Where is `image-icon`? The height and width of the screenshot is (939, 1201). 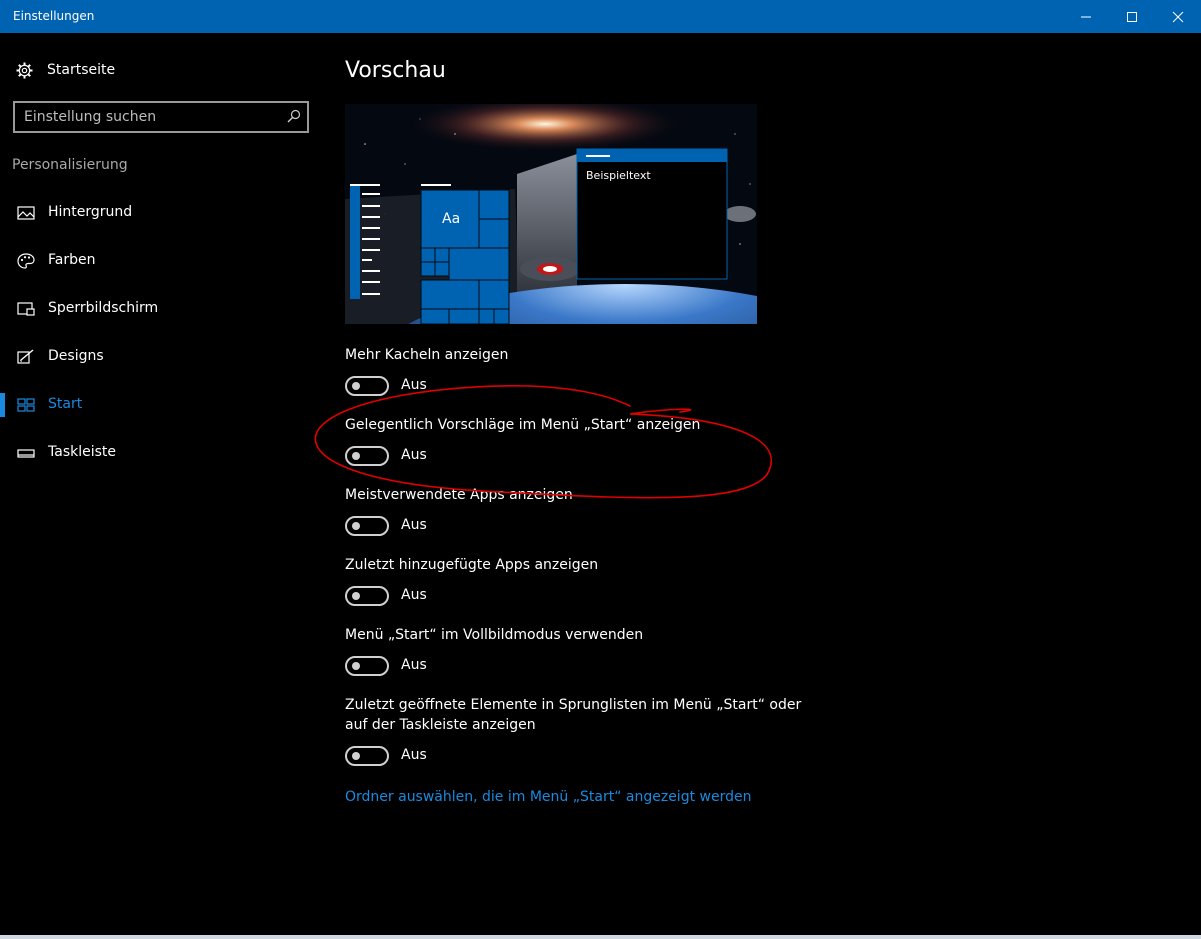
image-icon is located at coordinates (26, 213).